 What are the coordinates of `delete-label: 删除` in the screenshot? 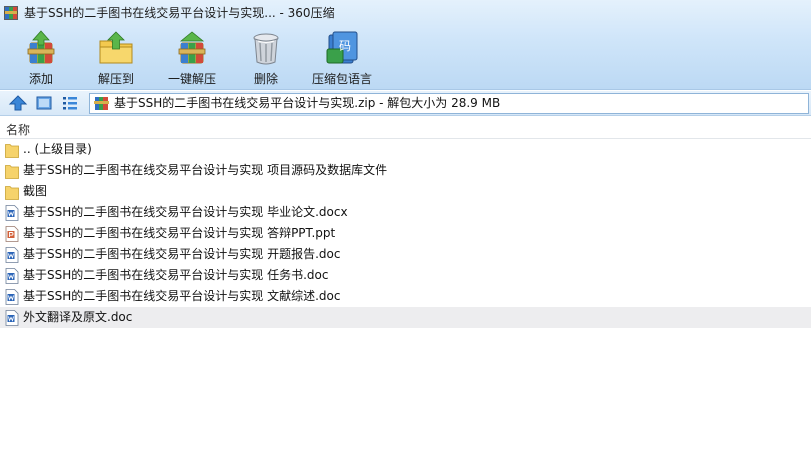 It's located at (265, 79).